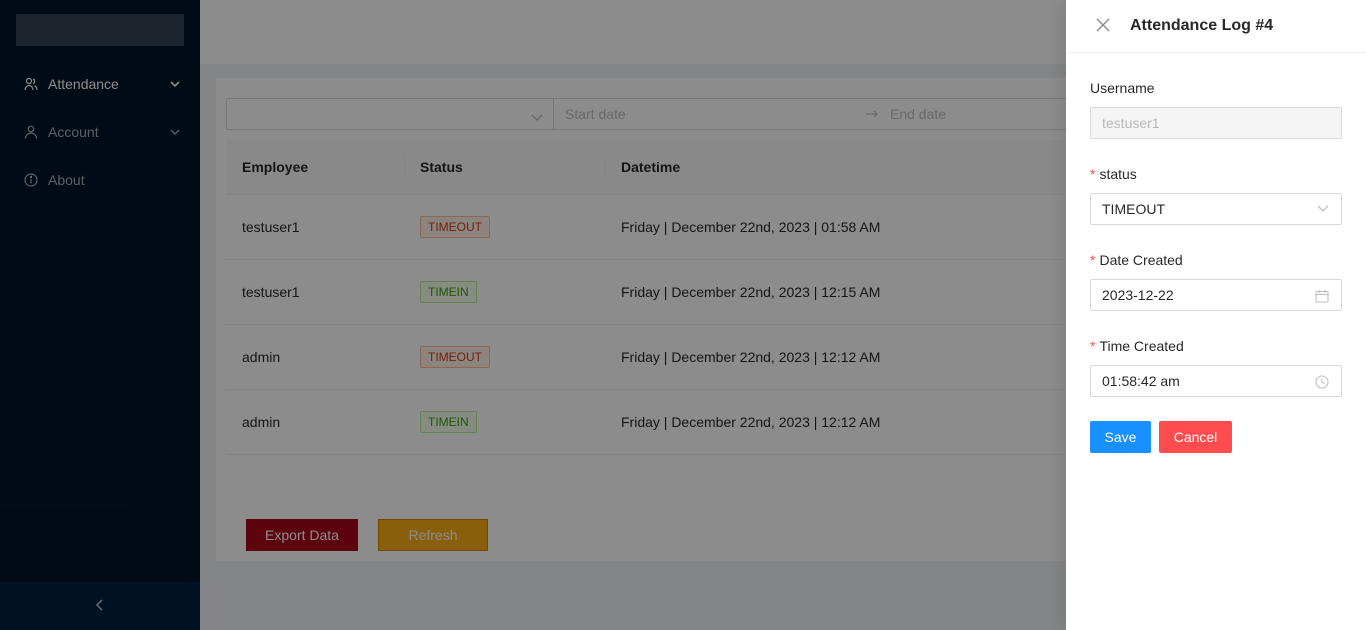 Image resolution: width=1366 pixels, height=630 pixels. What do you see at coordinates (1202, 25) in the screenshot?
I see `drawer-title: Attendance Log #4` at bounding box center [1202, 25].